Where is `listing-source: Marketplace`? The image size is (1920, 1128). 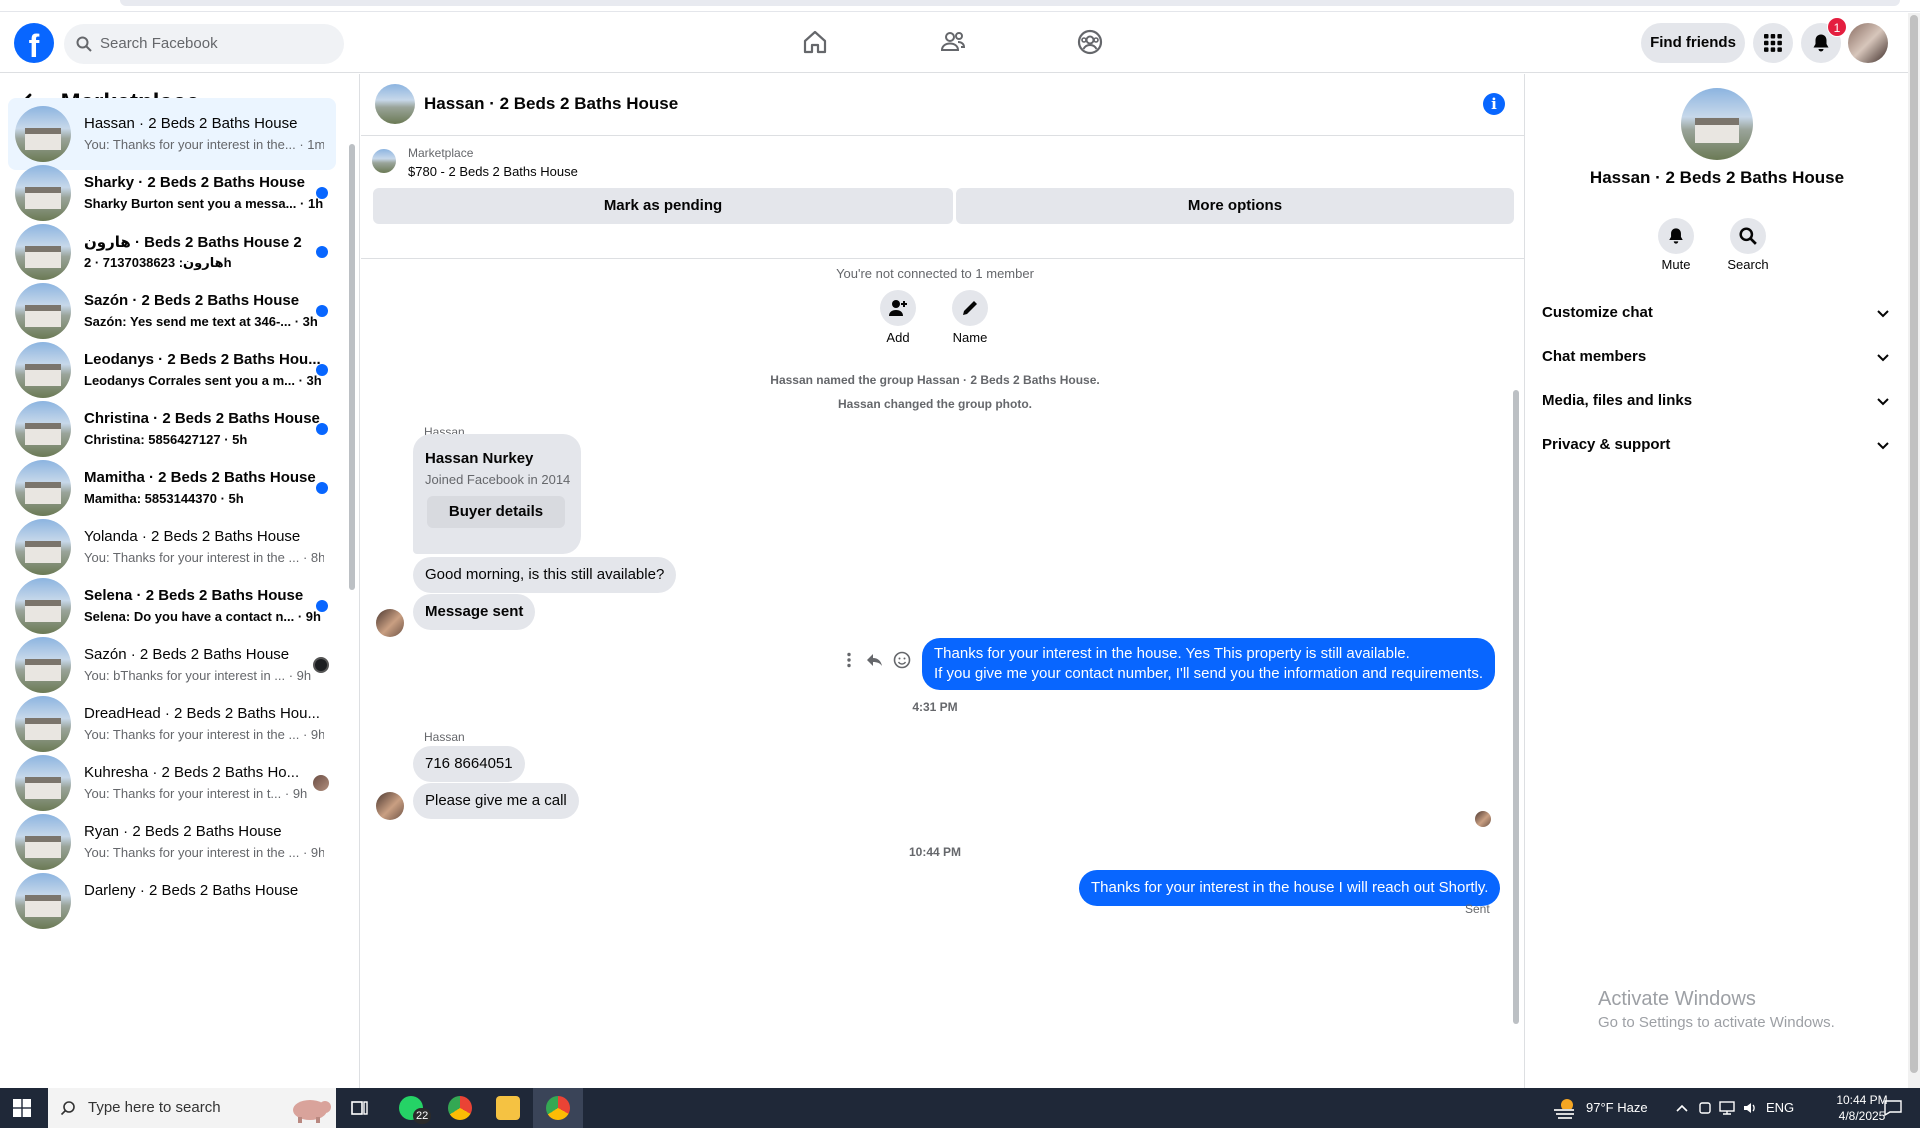 listing-source: Marketplace is located at coordinates (441, 153).